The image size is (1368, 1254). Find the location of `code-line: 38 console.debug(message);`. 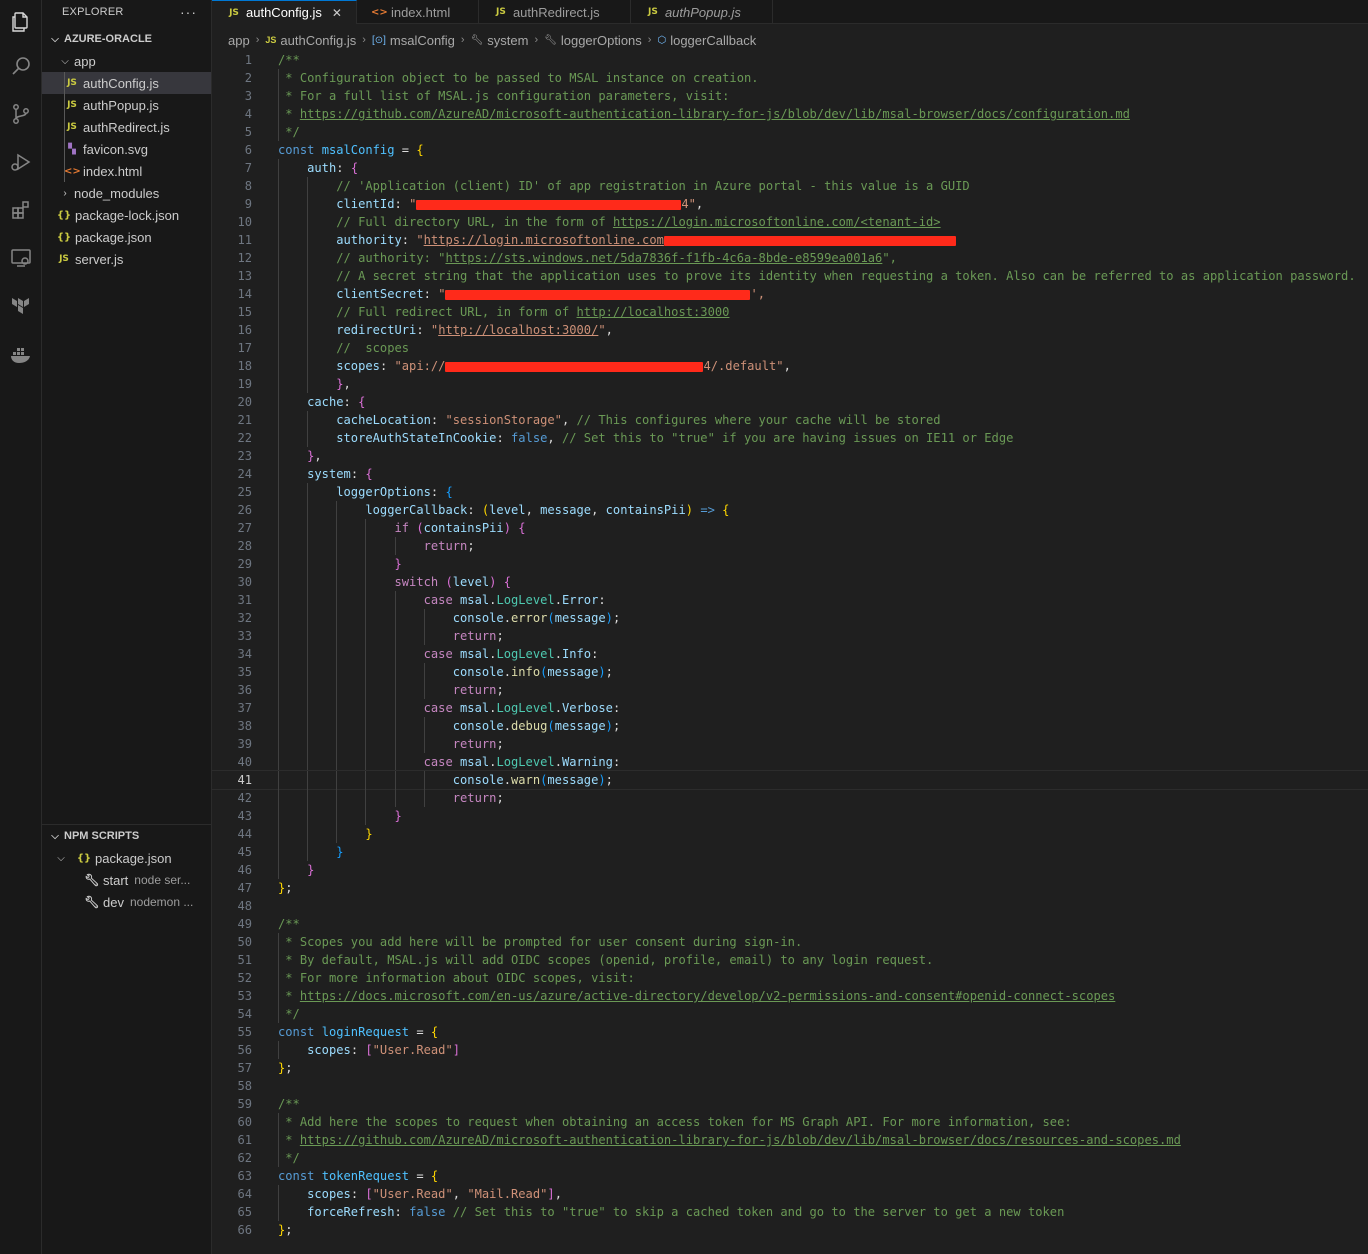

code-line: 38 console.debug(message); is located at coordinates (790, 726).